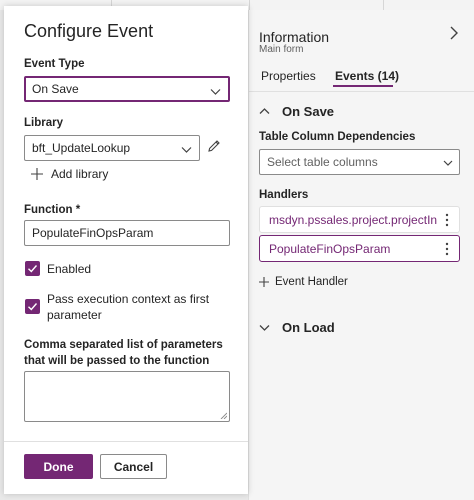  What do you see at coordinates (89, 31) in the screenshot?
I see `dialog-title: Configure Event` at bounding box center [89, 31].